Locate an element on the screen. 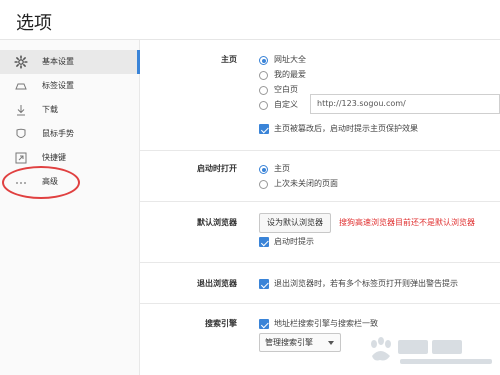 The width and height of the screenshot is (500, 375). radio-homepage-favorites is located at coordinates (263, 75).